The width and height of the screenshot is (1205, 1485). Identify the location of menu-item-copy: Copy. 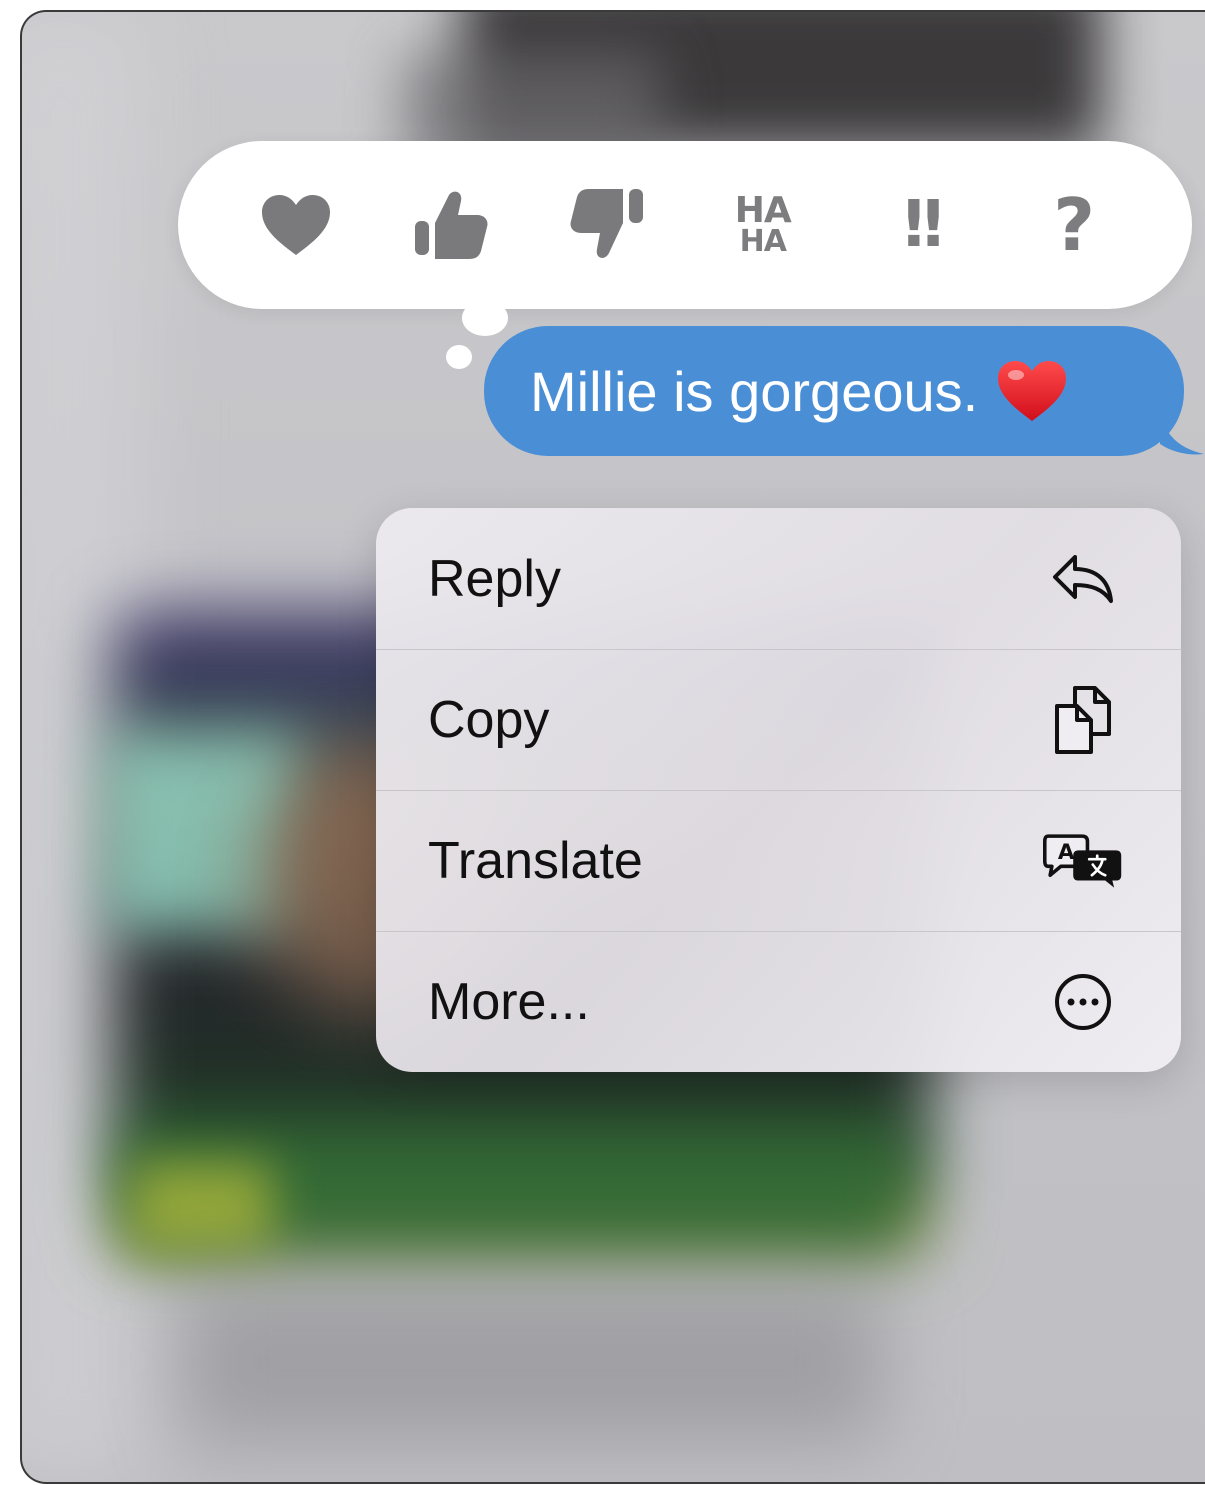
(778, 719).